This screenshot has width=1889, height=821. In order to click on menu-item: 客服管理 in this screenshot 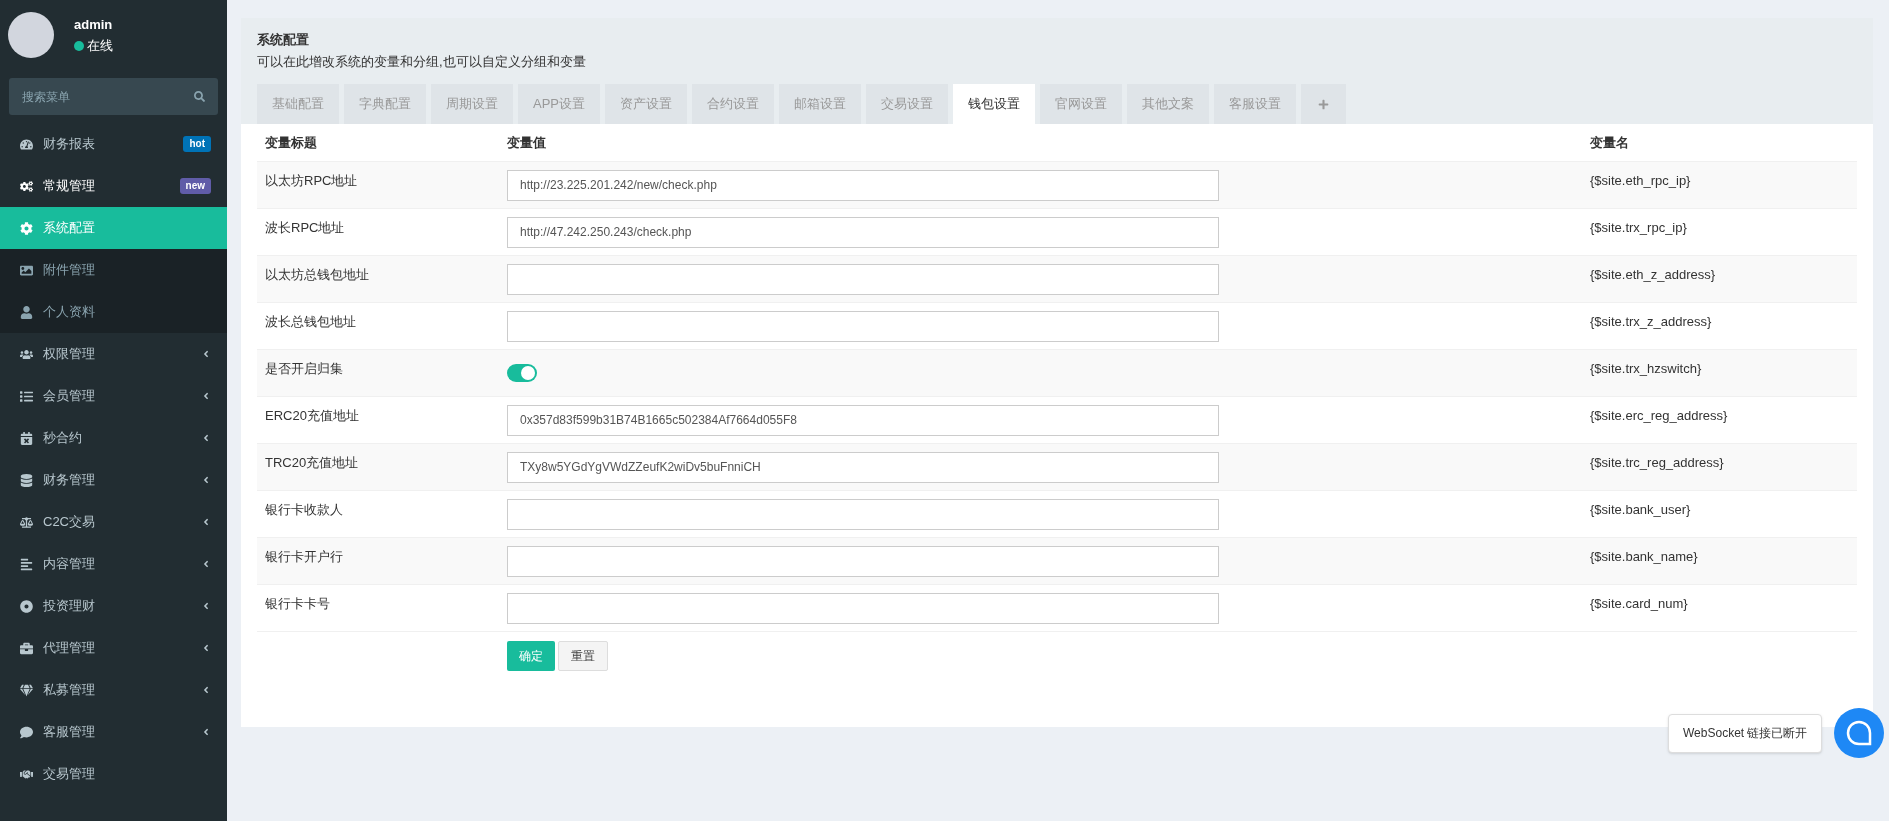, I will do `click(113, 732)`.